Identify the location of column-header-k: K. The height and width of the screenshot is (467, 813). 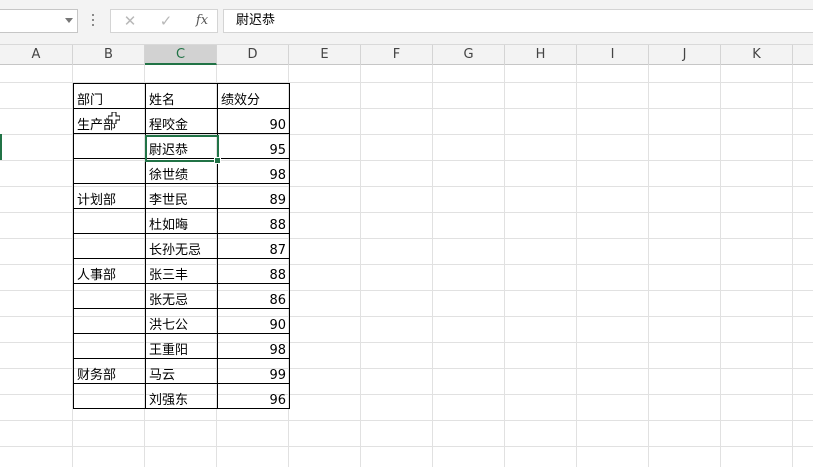
(757, 55).